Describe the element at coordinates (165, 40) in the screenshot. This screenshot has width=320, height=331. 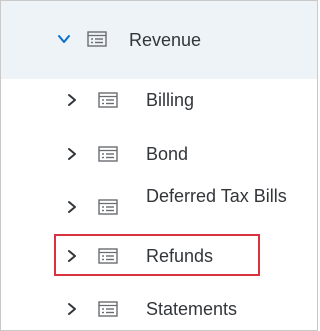
I see `tree-node-label: Revenue` at that location.